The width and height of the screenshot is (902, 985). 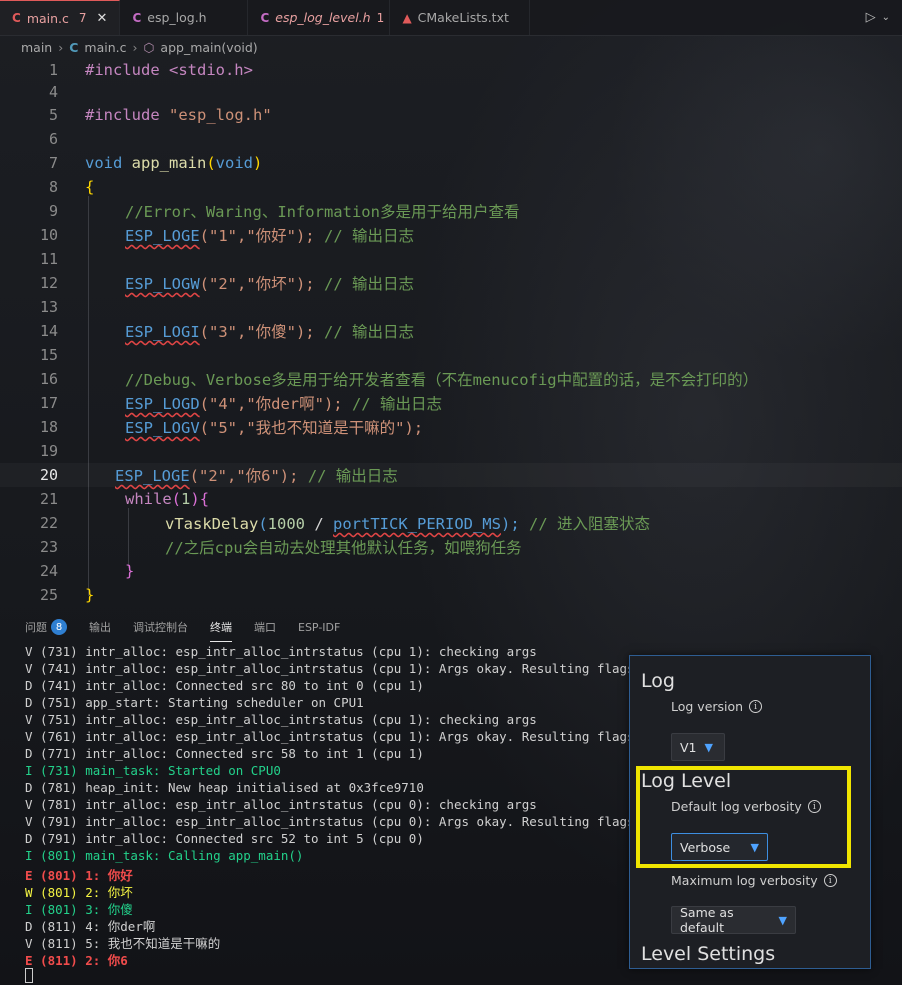 I want to click on line-number: 19, so click(x=48, y=451).